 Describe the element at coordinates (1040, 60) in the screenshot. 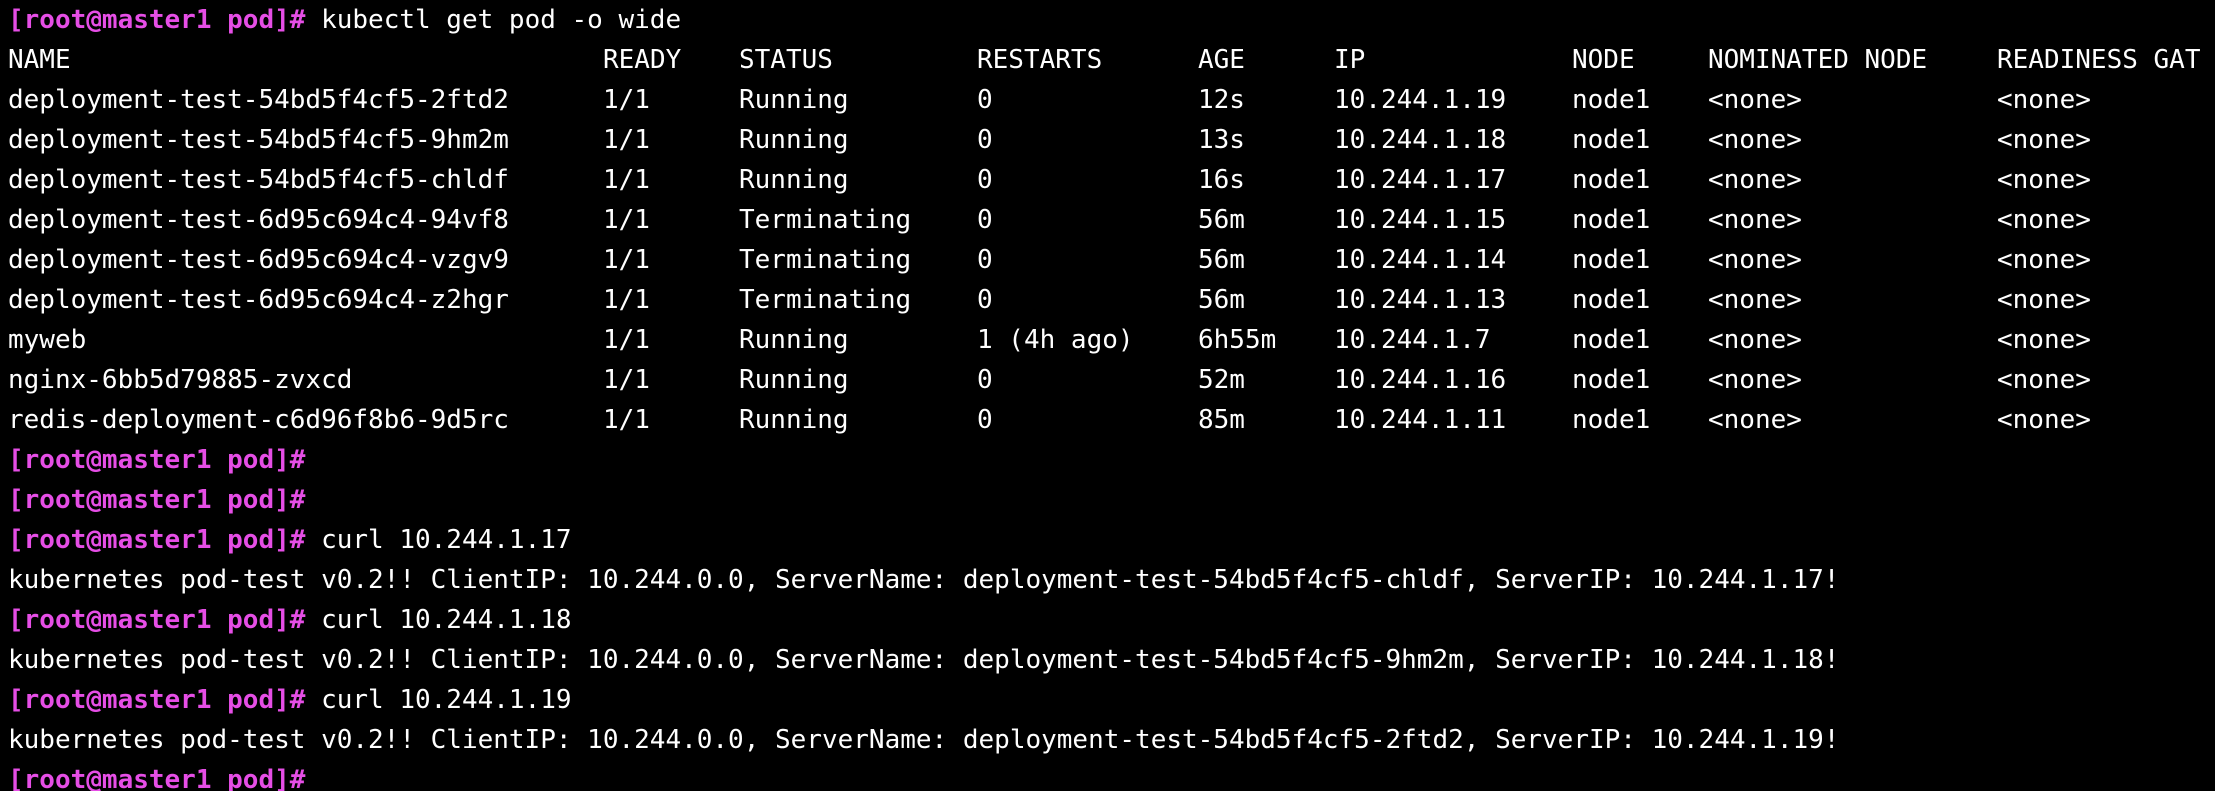

I see `header-restarts: RESTARTS` at that location.